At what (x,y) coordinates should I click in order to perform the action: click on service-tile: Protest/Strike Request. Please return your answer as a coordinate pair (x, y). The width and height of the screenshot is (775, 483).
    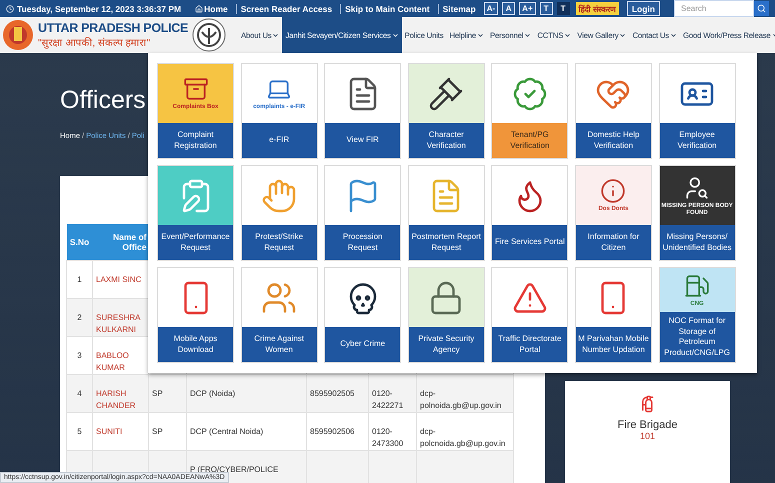
    Looking at the image, I should click on (279, 213).